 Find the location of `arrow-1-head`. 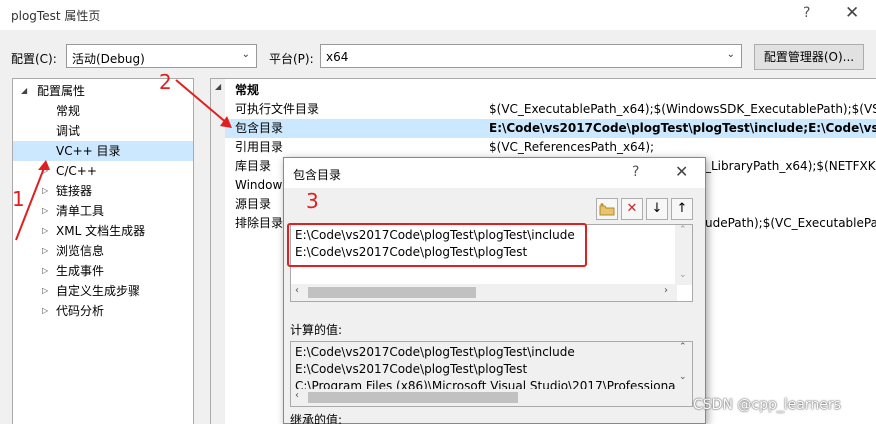

arrow-1-head is located at coordinates (44, 165).